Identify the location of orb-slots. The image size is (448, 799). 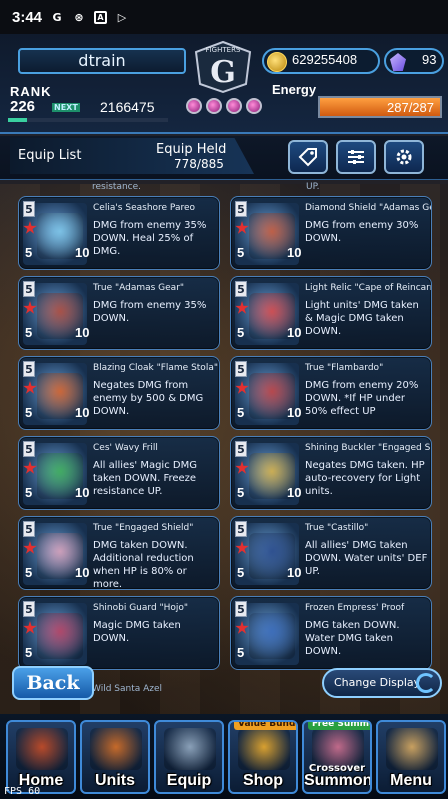
(225, 107).